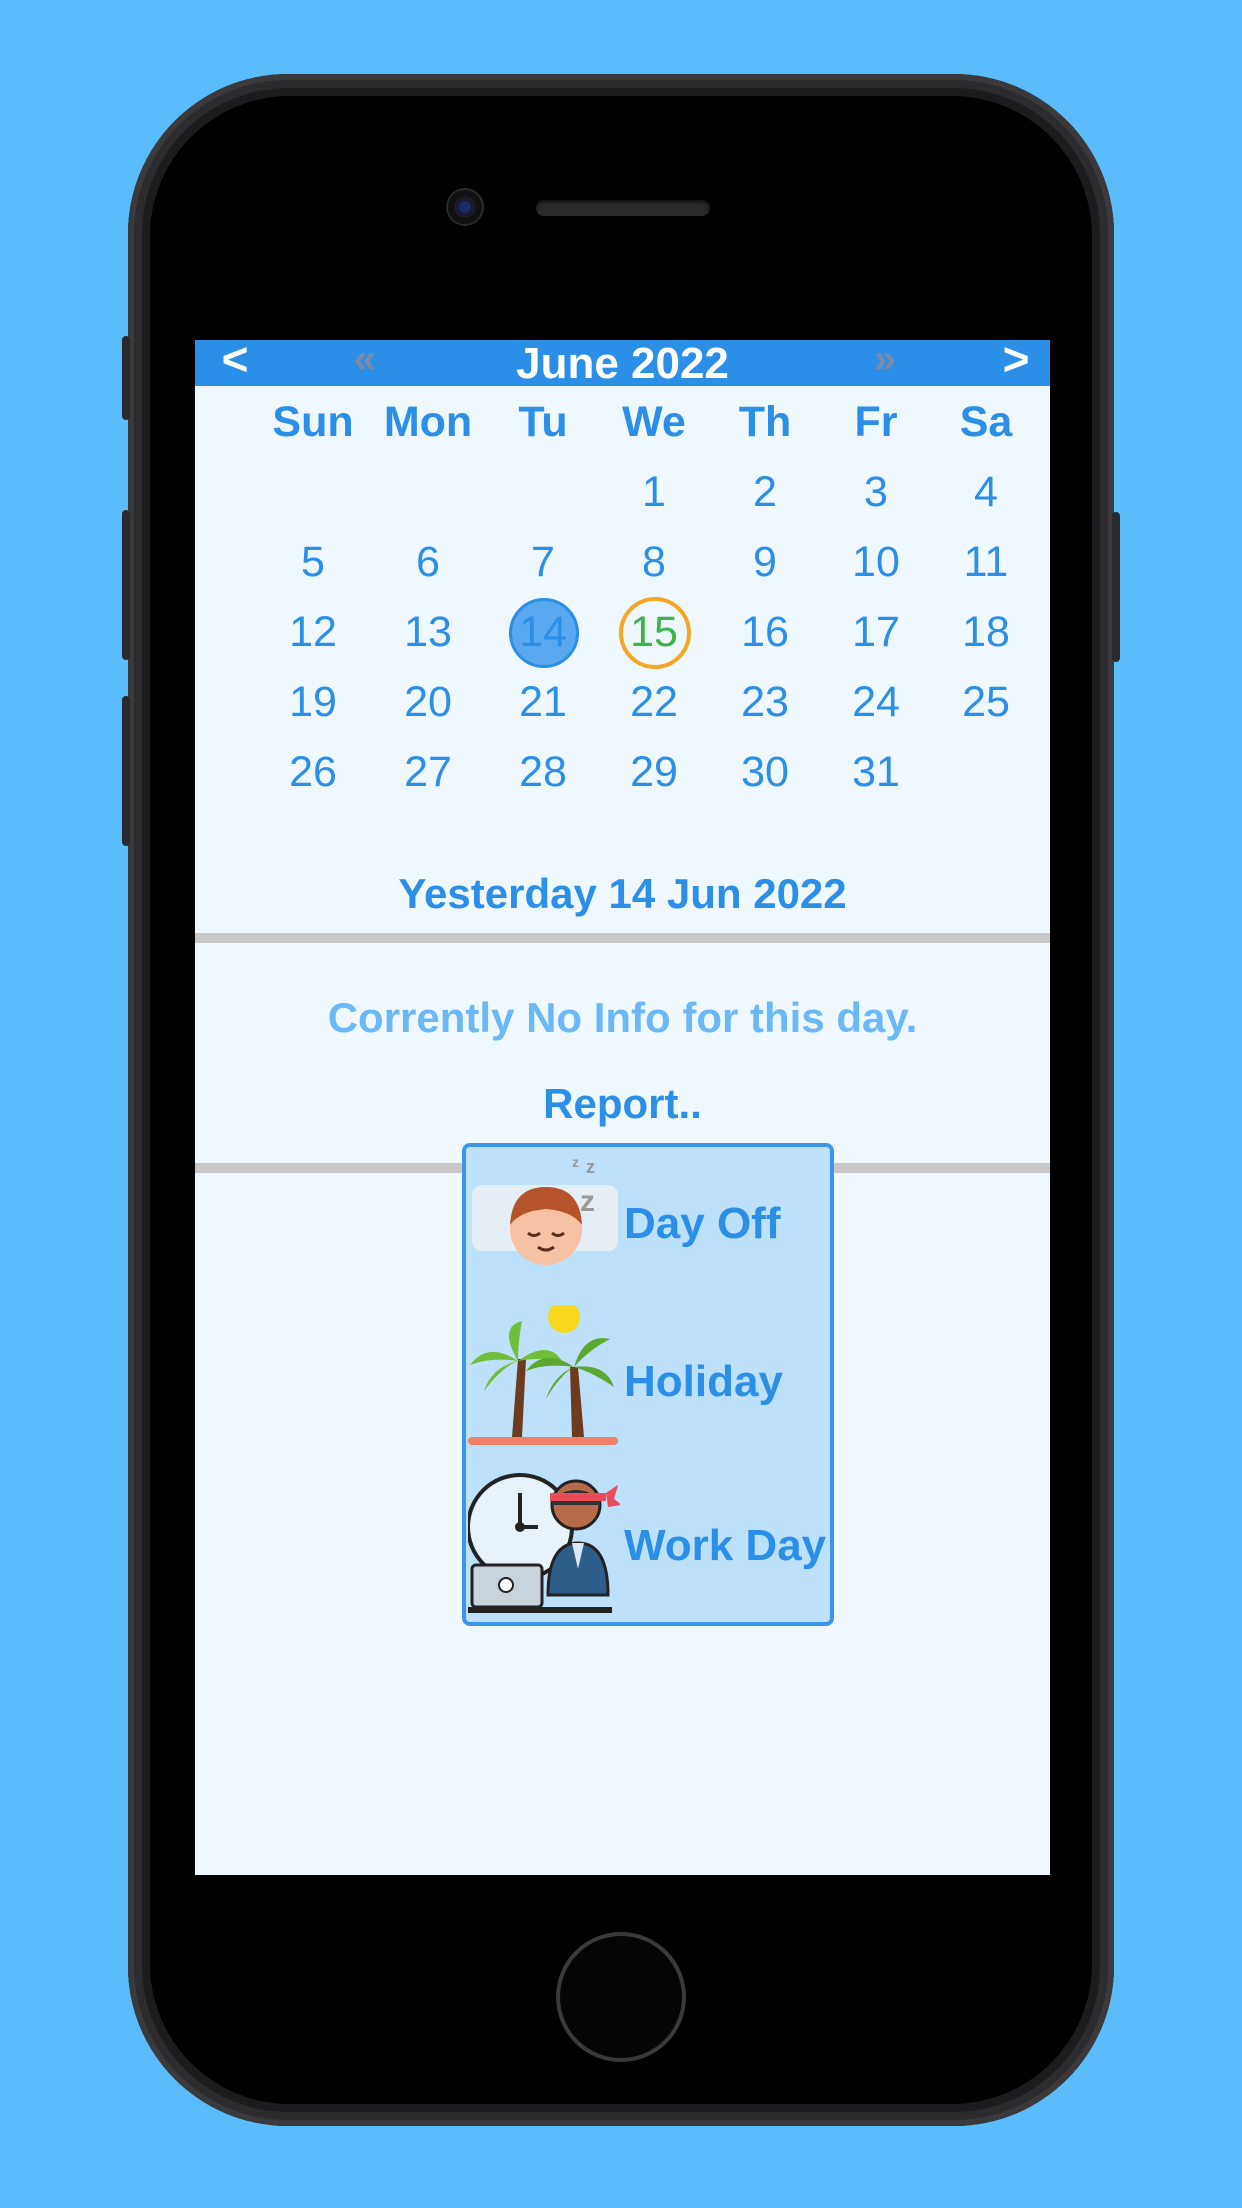 This screenshot has width=1242, height=2208. I want to click on menu-item-label: Holiday, so click(703, 1381).